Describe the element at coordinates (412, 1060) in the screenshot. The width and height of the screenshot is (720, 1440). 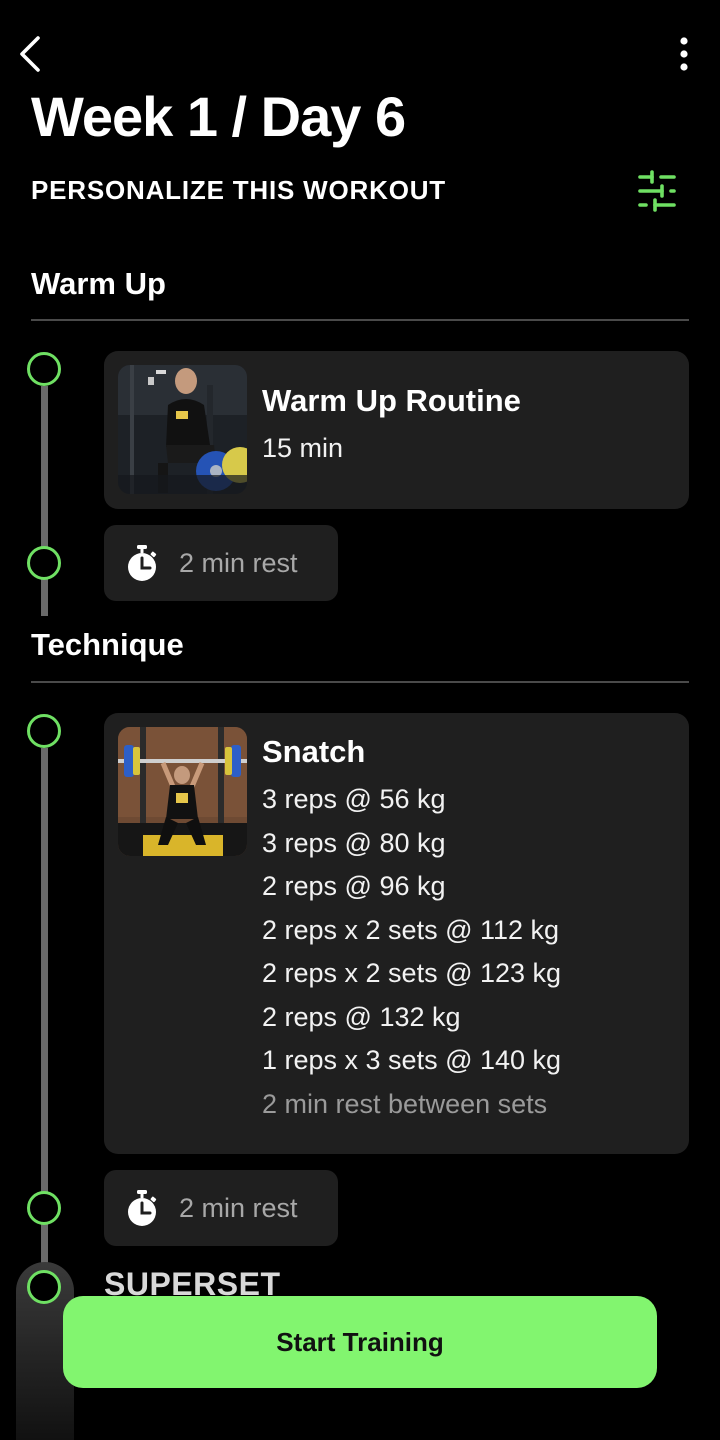
I see `set-line: 1 reps x 3 sets @ 140 kg` at that location.